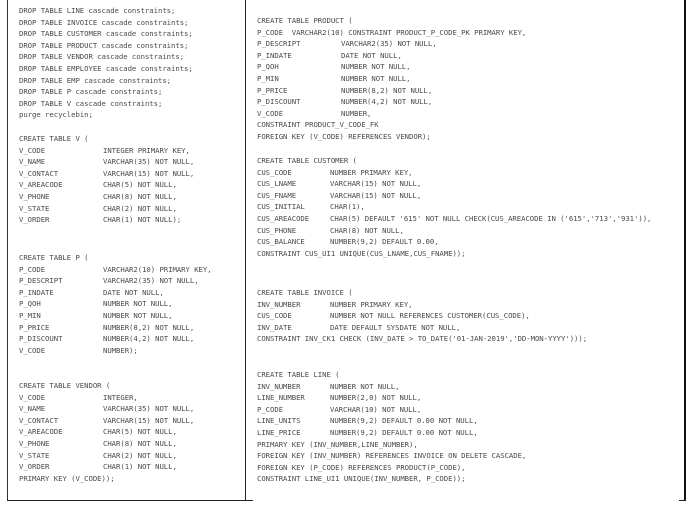 The width and height of the screenshot is (688, 505). Describe the element at coordinates (384, 242) in the screenshot. I see `column-type: NUMBER(9,2) DEFAULT 0.00,` at that location.